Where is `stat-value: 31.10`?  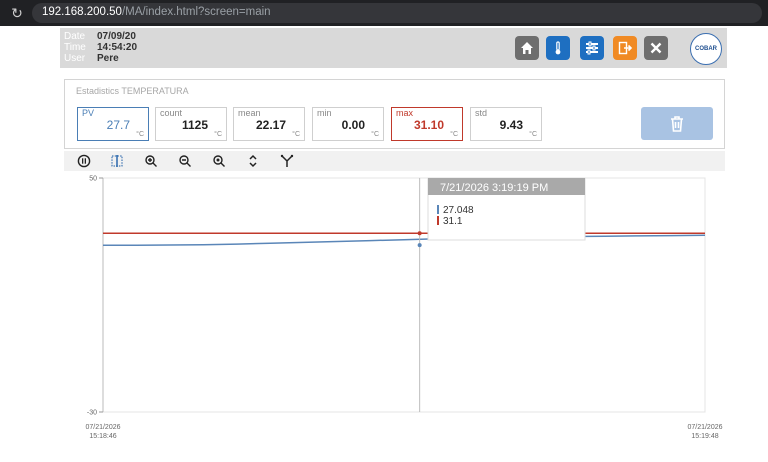
stat-value: 31.10 is located at coordinates (428, 125).